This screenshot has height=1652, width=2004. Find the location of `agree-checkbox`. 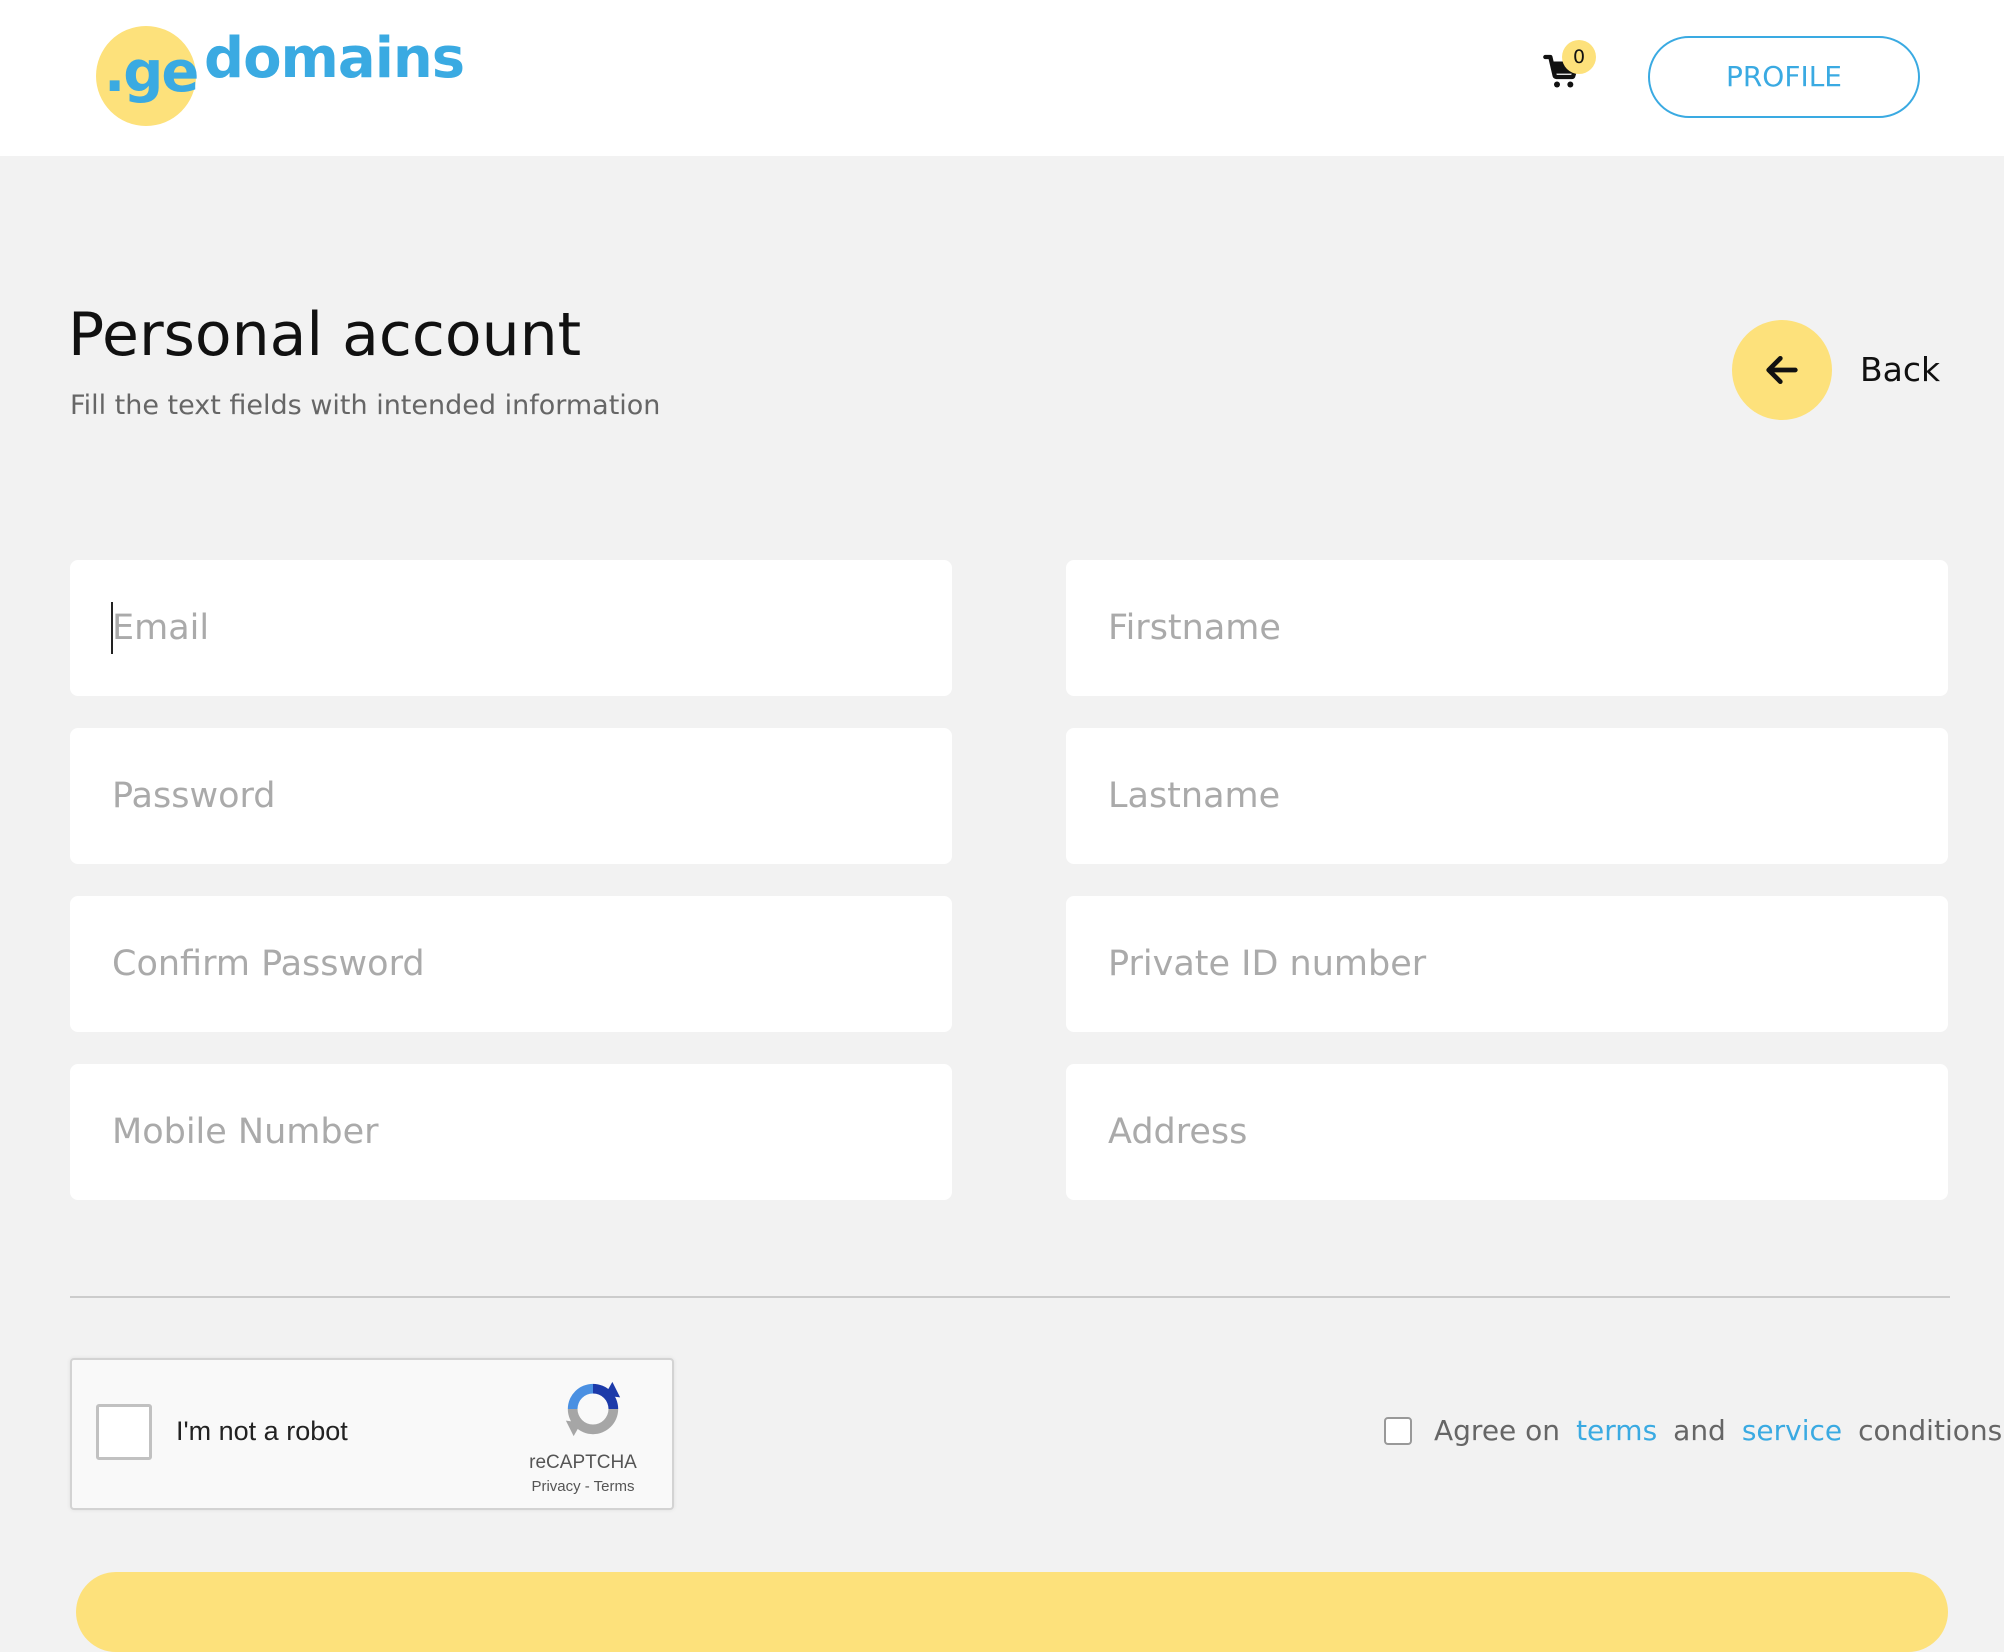

agree-checkbox is located at coordinates (1398, 1430).